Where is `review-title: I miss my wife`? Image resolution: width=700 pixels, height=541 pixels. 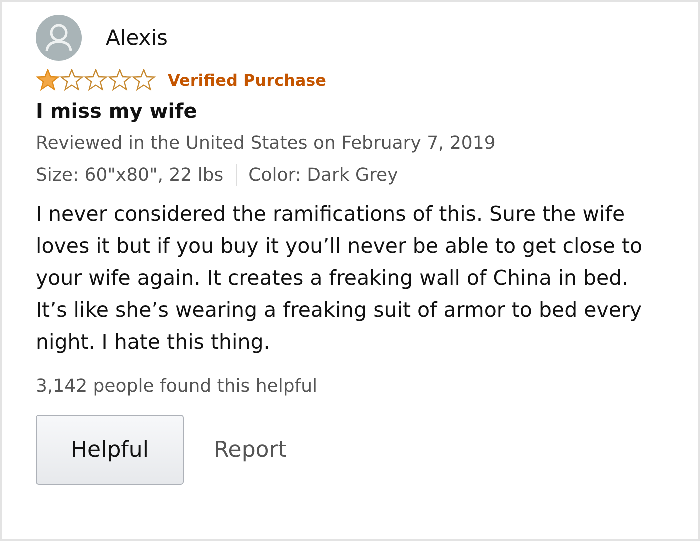 review-title: I miss my wife is located at coordinates (357, 111).